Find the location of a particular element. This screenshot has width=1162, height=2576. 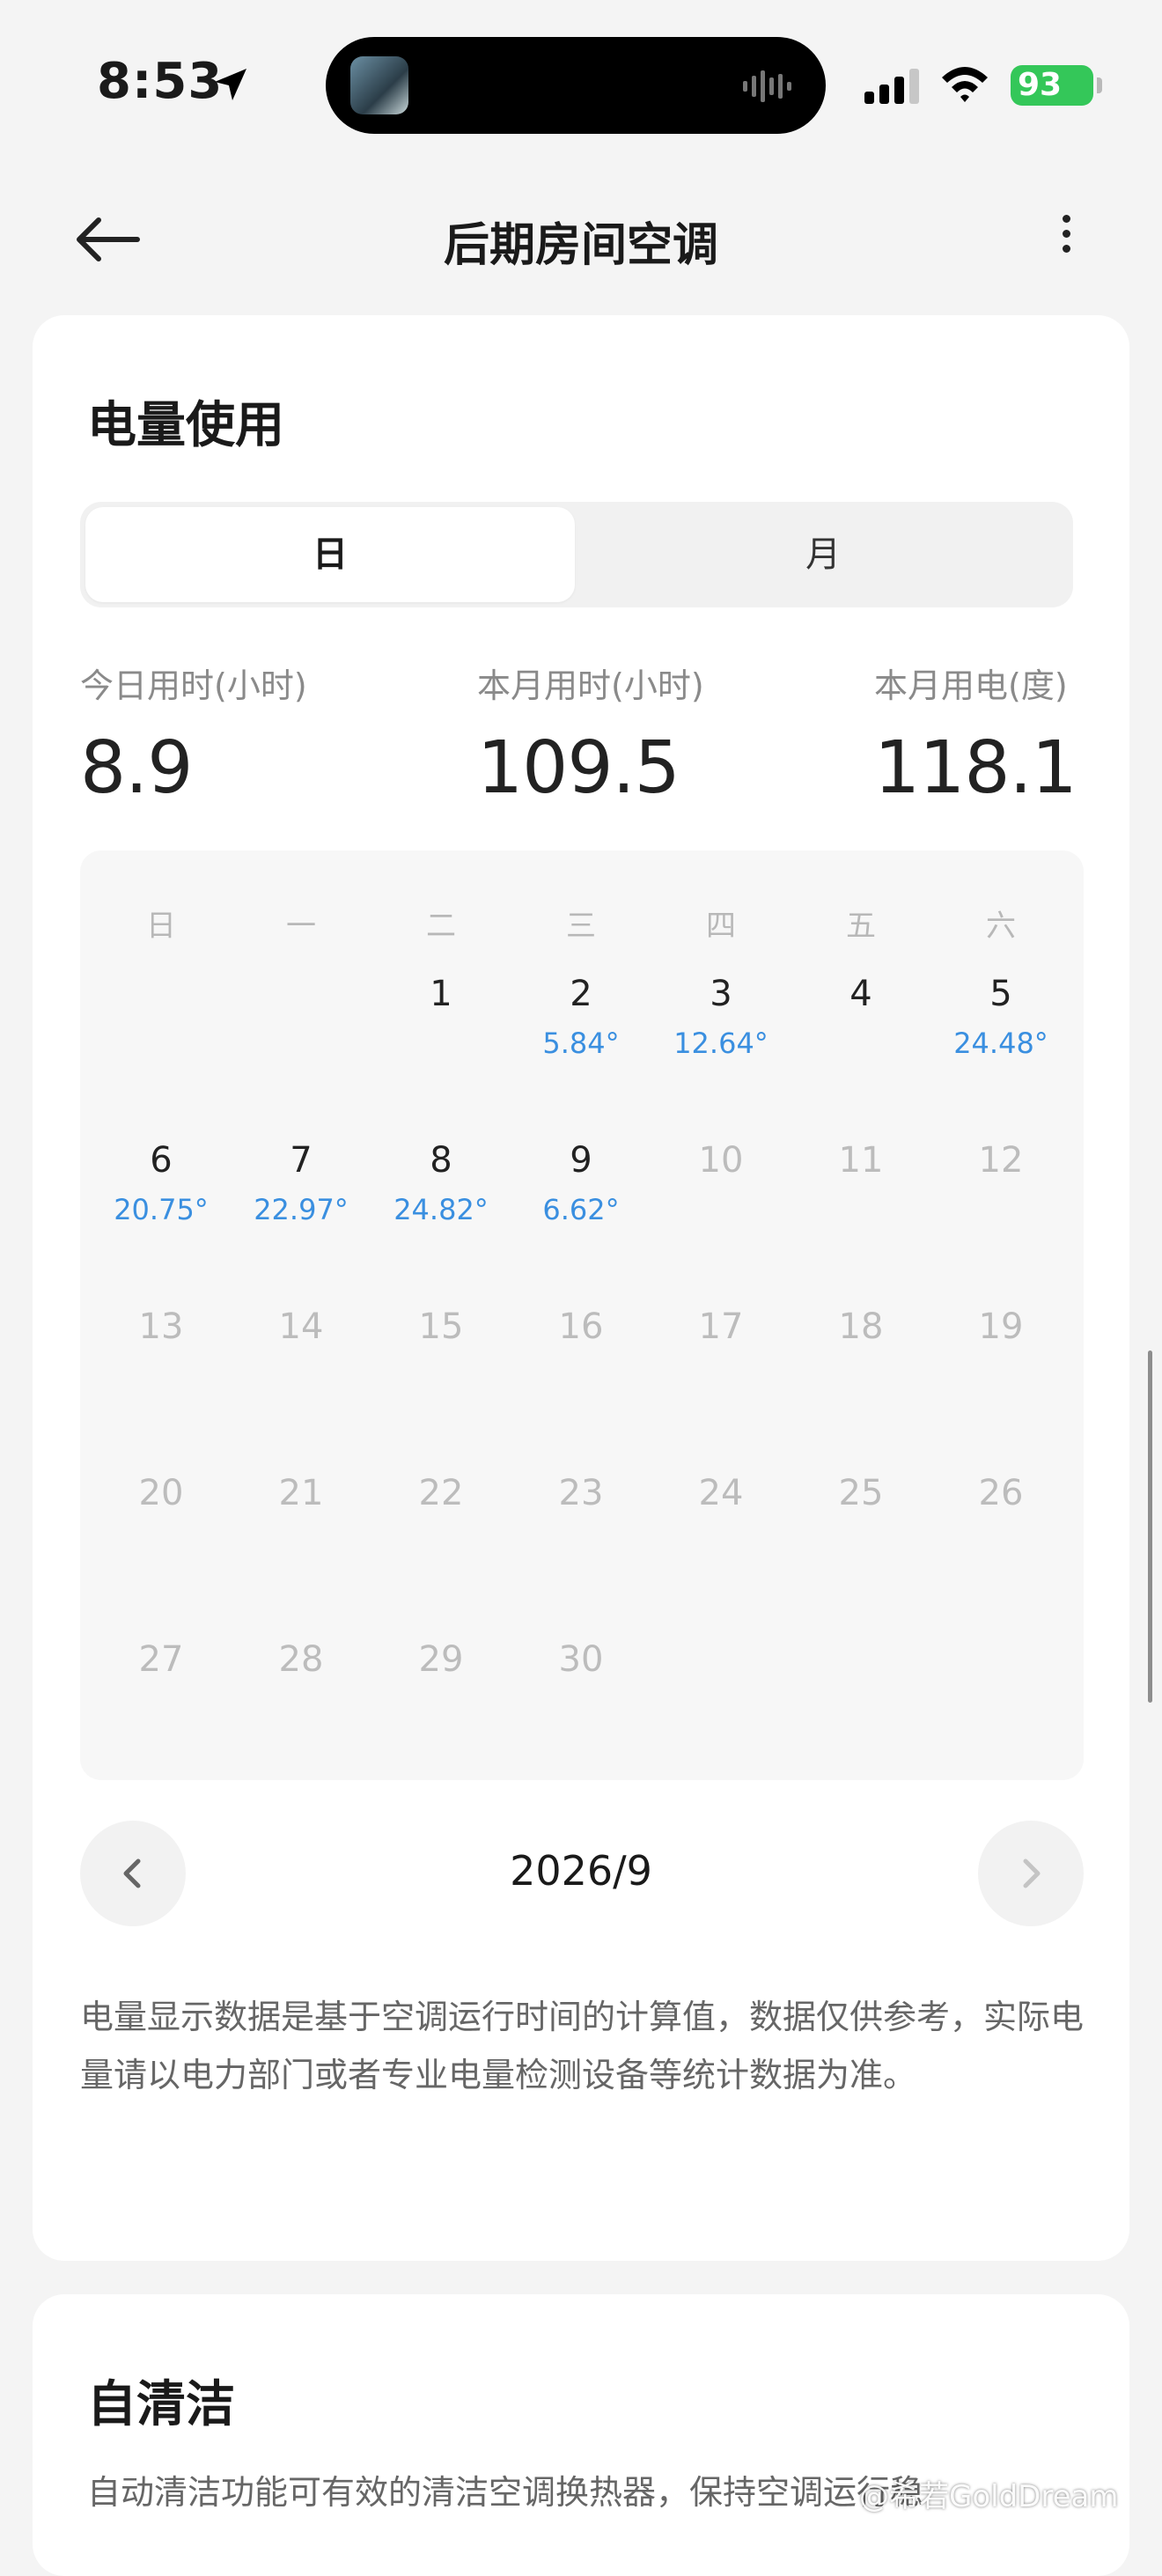

dynamic-island is located at coordinates (576, 86).